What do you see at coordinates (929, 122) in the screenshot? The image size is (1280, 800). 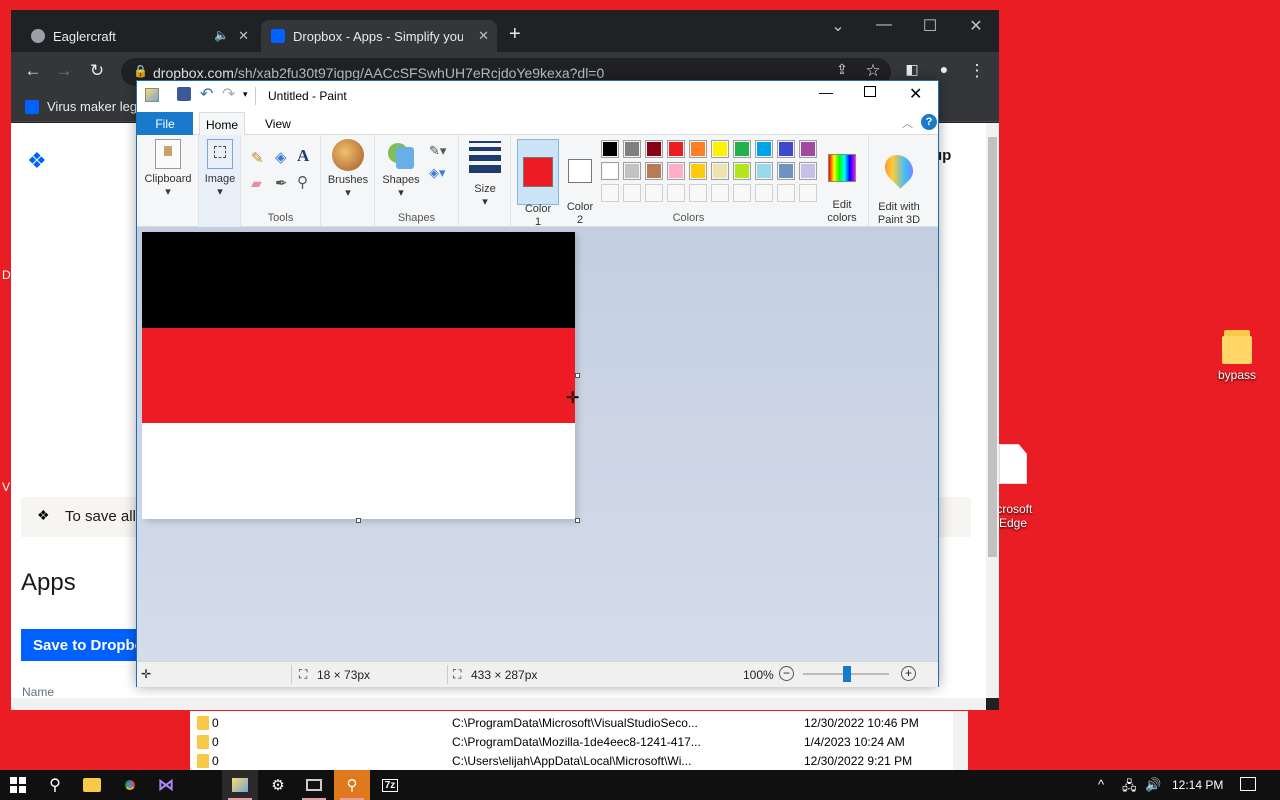 I see `help-icon: ?` at bounding box center [929, 122].